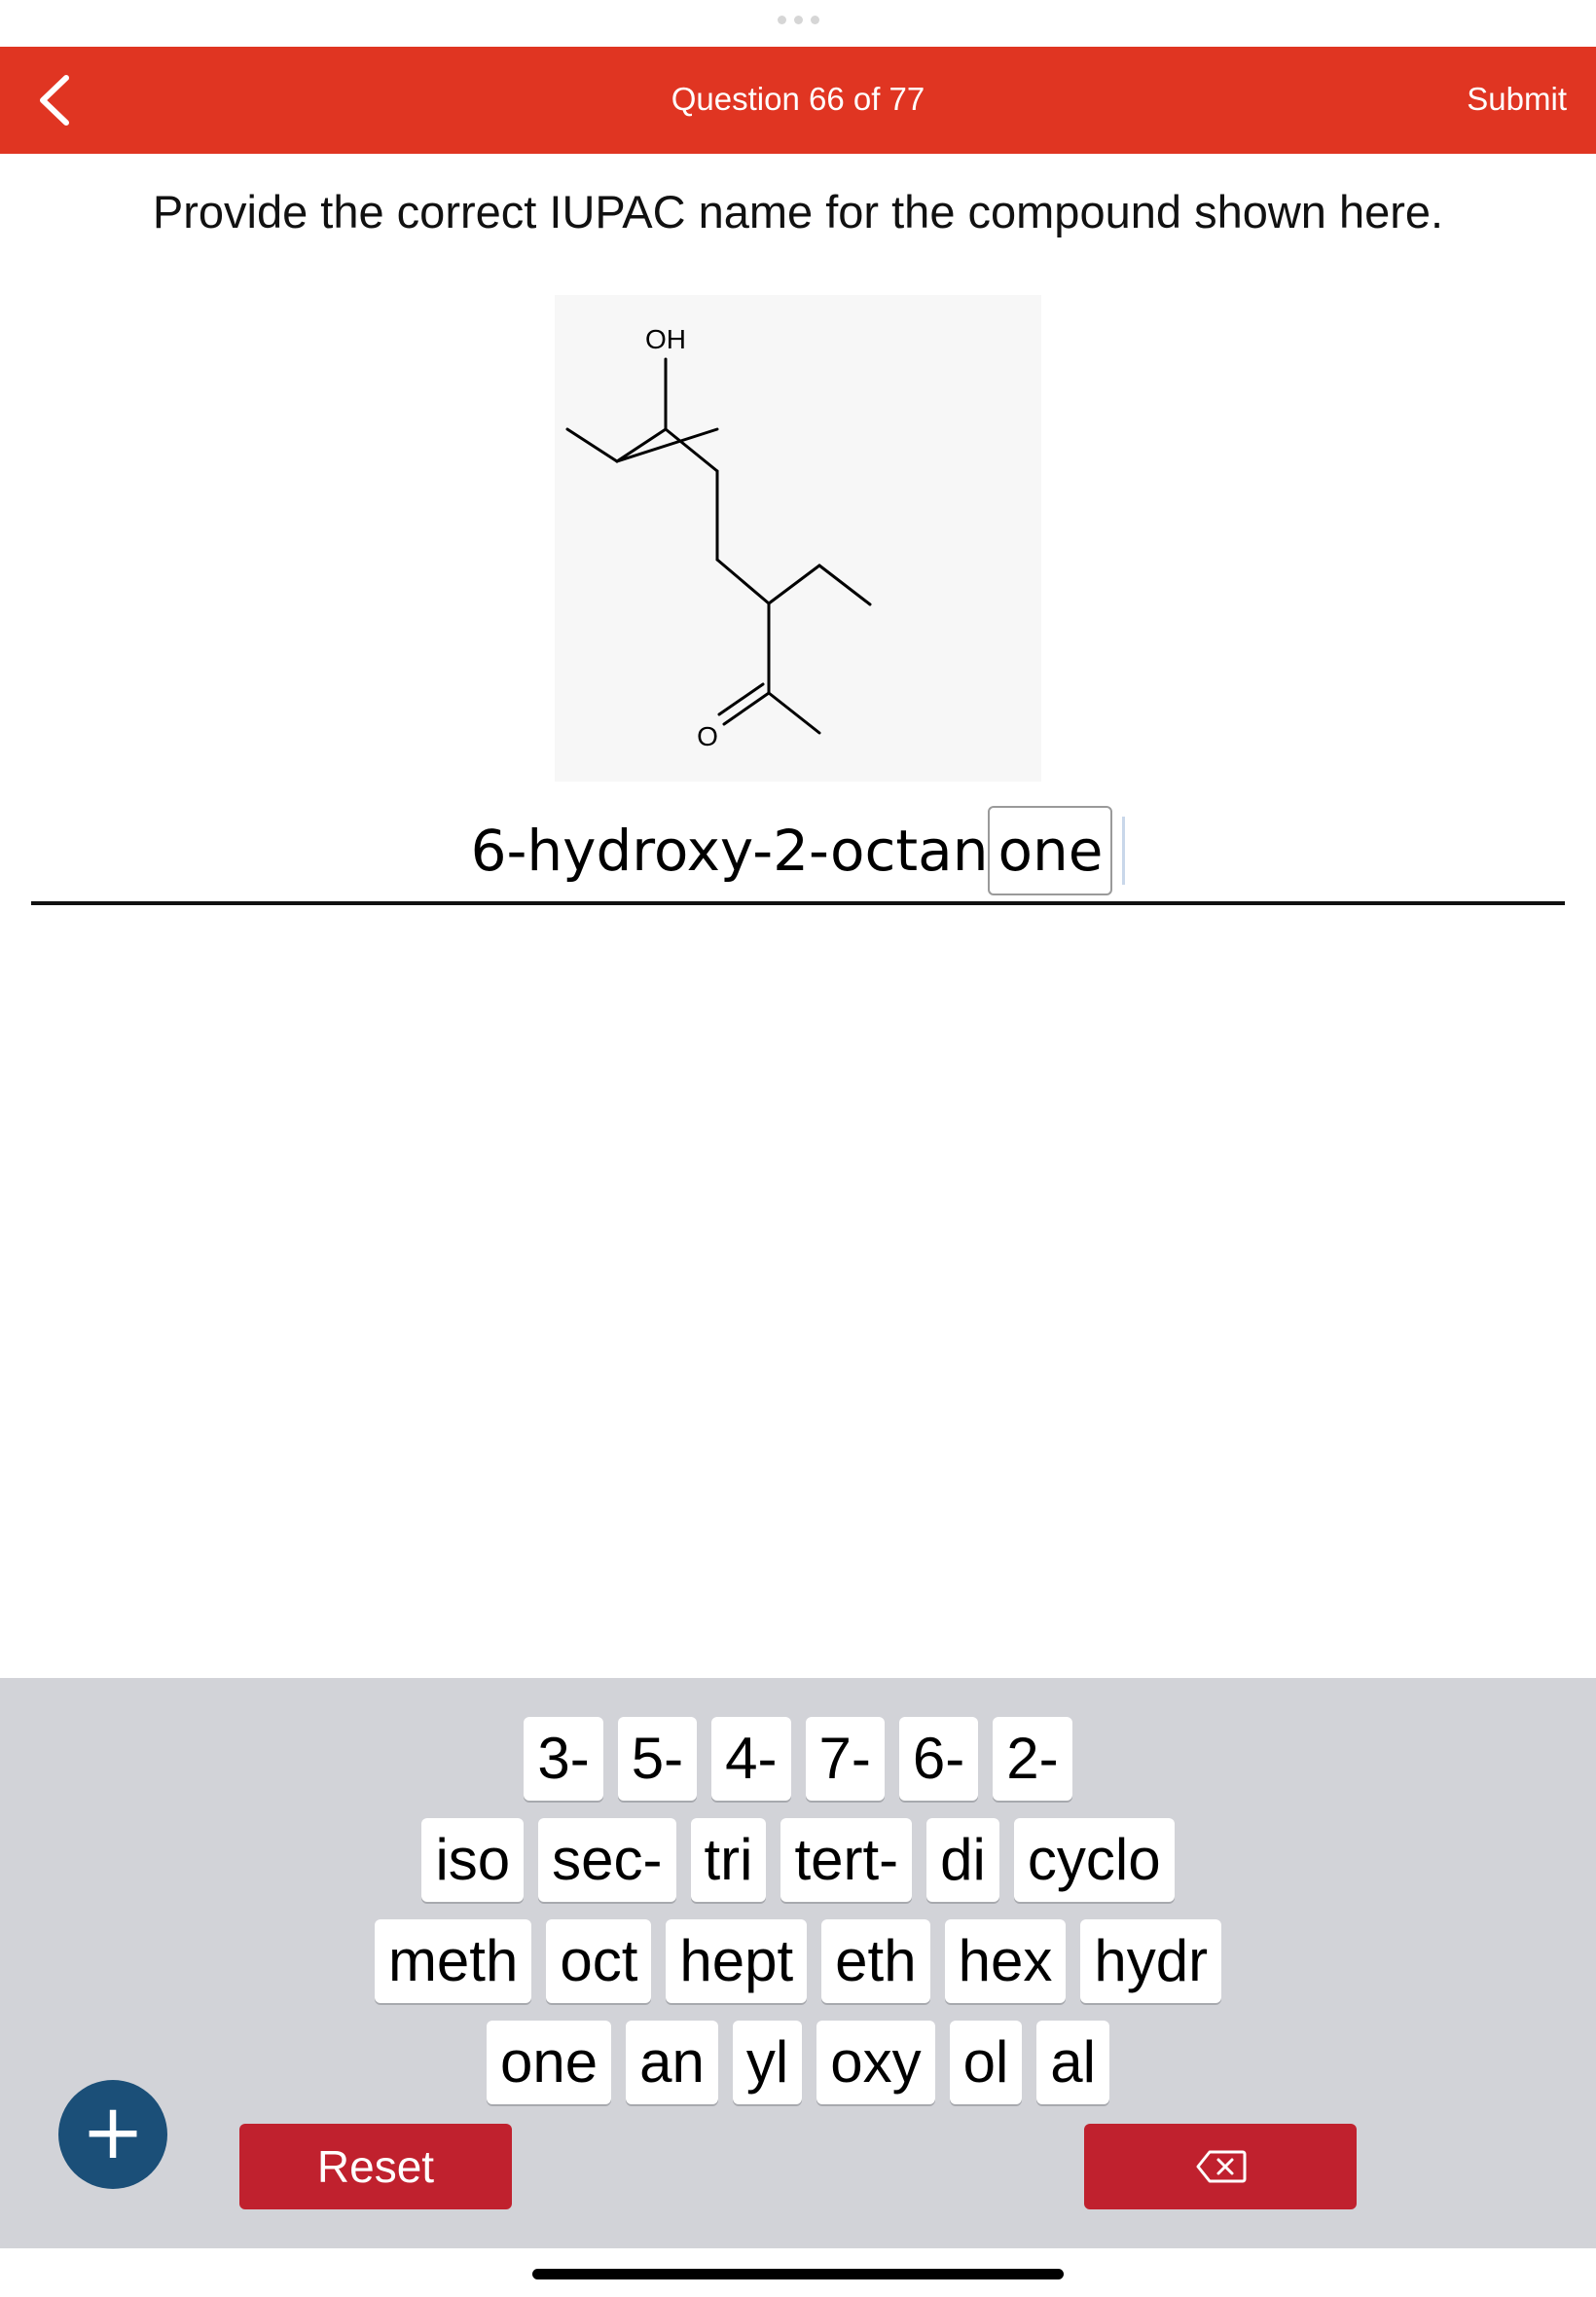  I want to click on answer-underline, so click(798, 903).